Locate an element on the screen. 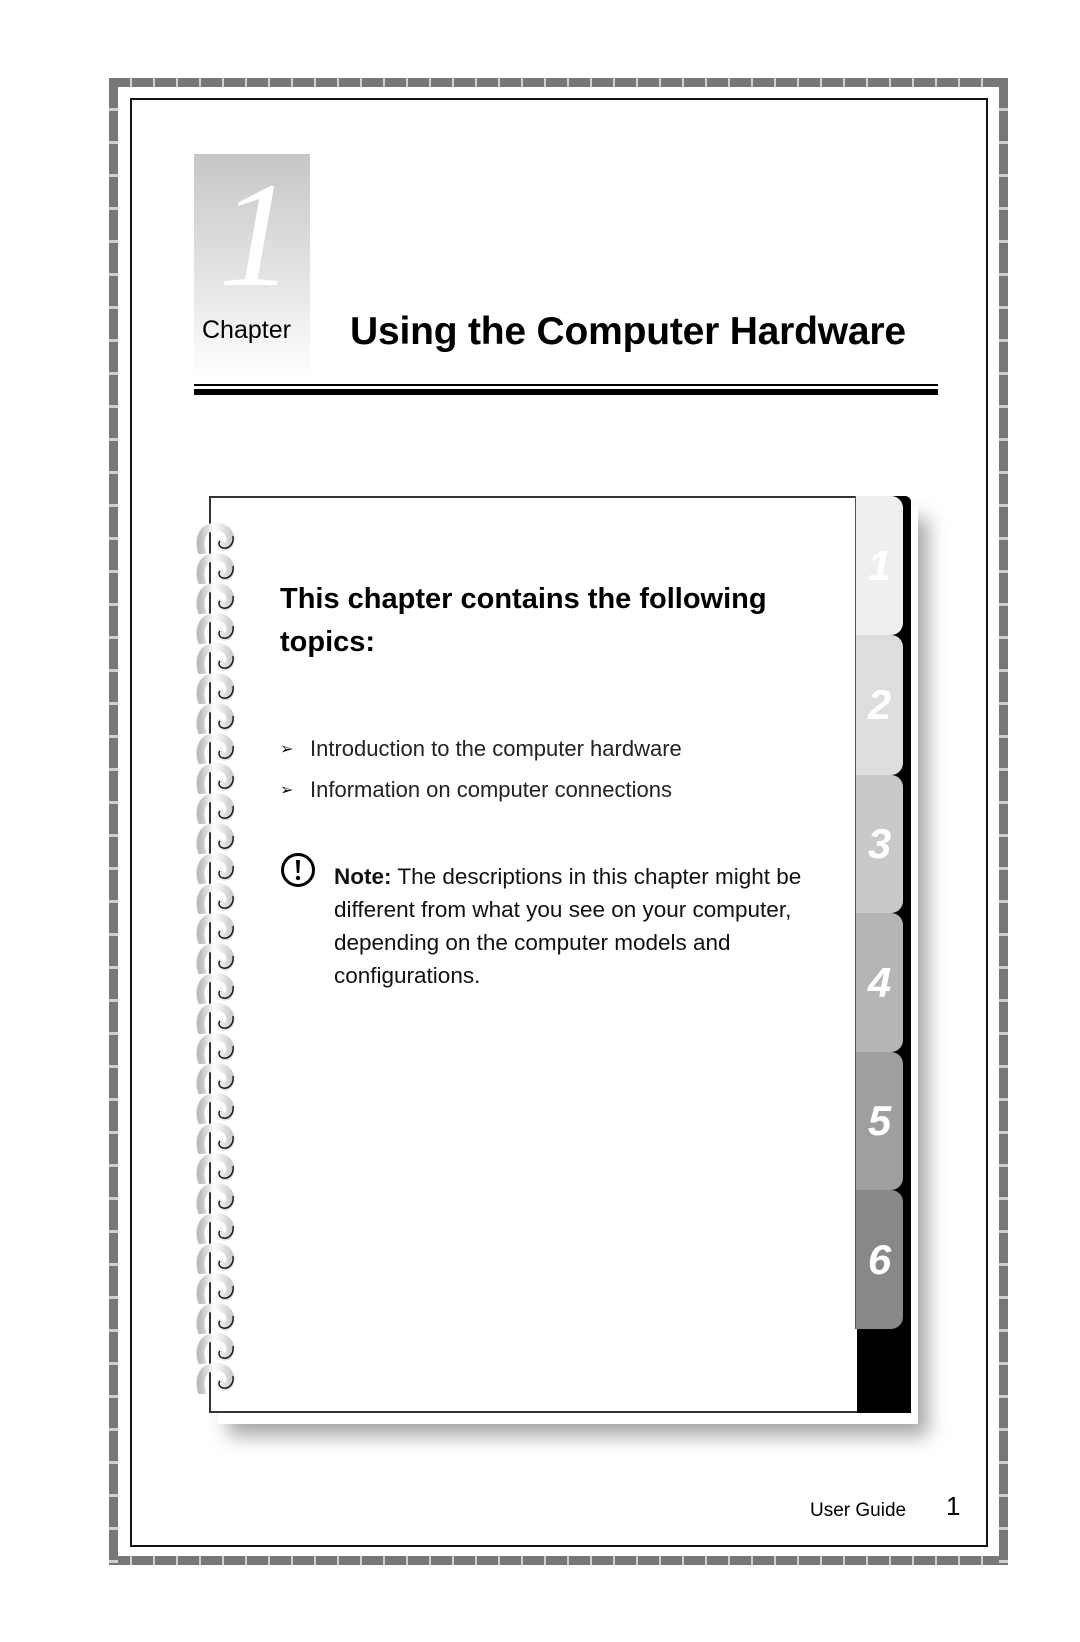 The height and width of the screenshot is (1642, 1080). border-top is located at coordinates (558, 82).